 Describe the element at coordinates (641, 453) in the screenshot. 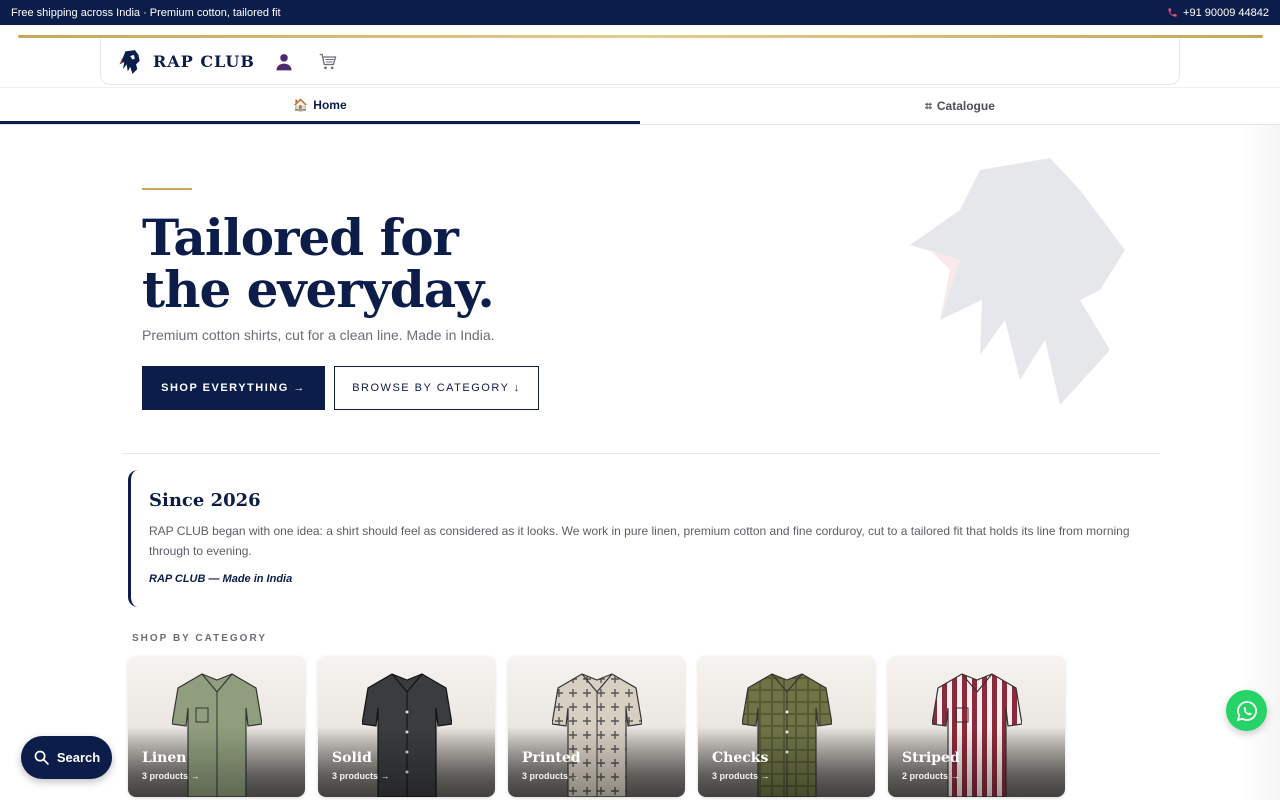

I see `section-divider` at that location.